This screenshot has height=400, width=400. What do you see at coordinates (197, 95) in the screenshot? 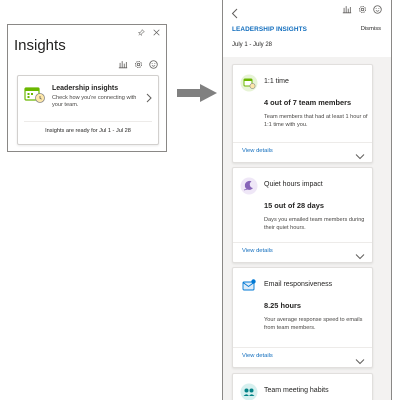
I see `arrow-right-icon` at bounding box center [197, 95].